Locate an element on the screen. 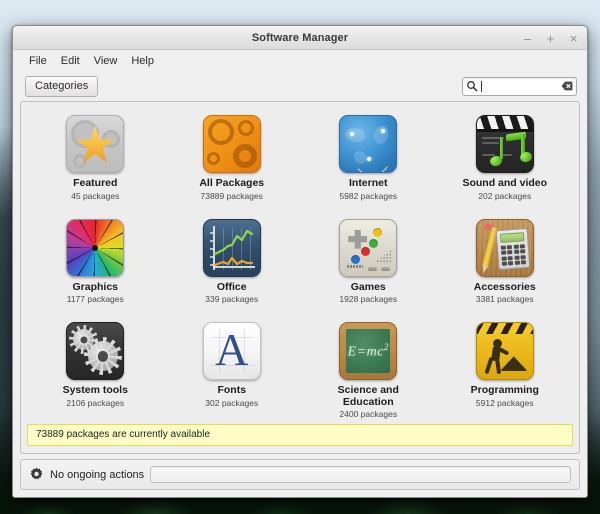  science-formula-base: E=mc is located at coordinates (365, 352).